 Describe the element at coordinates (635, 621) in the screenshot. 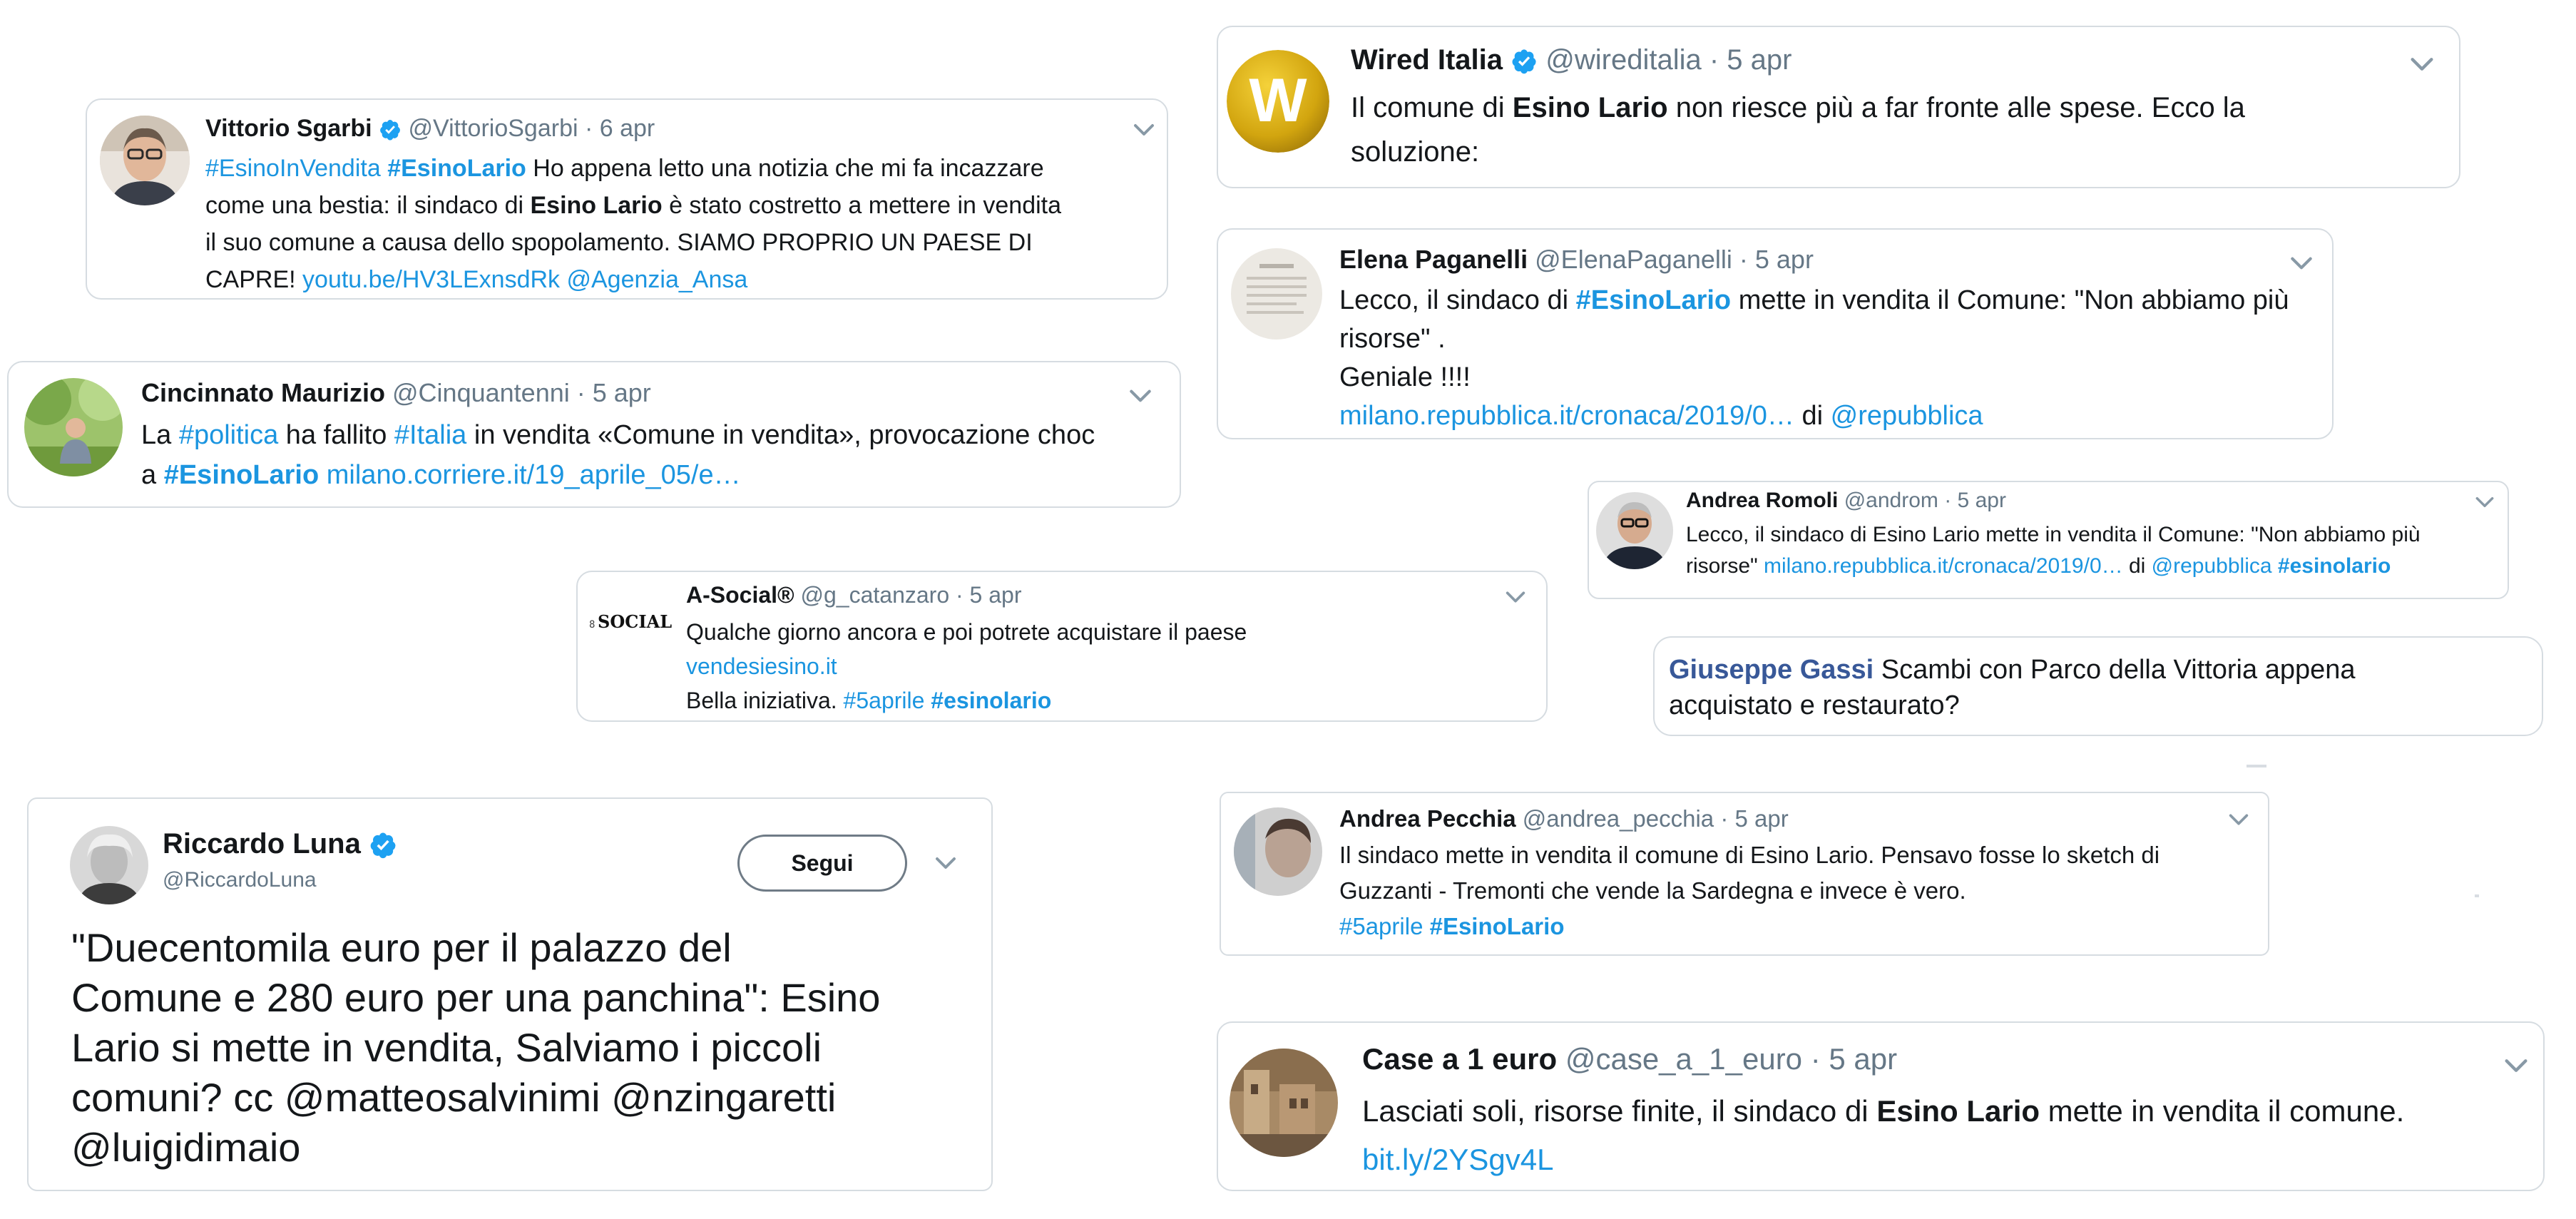

I see `logo-text: SOCIAL` at that location.